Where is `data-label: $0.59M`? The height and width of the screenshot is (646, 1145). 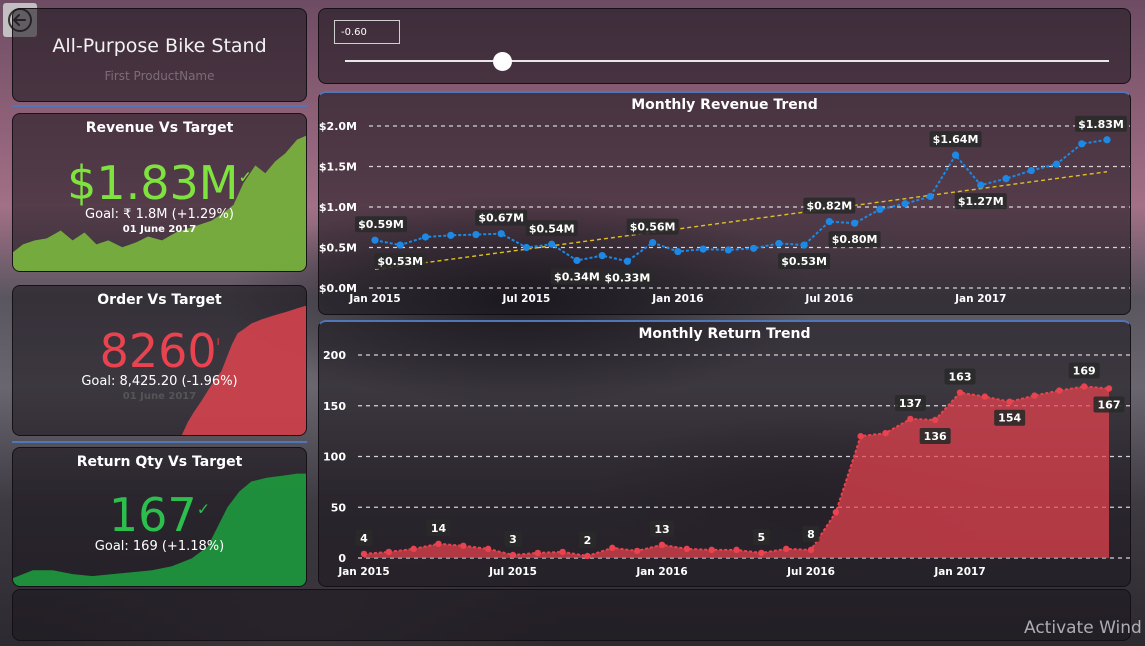 data-label: $0.59M is located at coordinates (381, 224).